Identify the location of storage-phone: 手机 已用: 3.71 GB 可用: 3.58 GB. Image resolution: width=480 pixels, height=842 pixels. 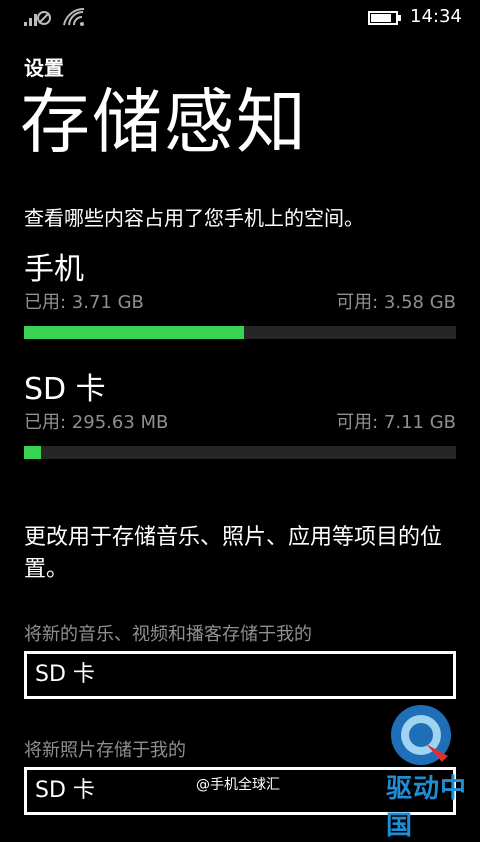
(240, 295).